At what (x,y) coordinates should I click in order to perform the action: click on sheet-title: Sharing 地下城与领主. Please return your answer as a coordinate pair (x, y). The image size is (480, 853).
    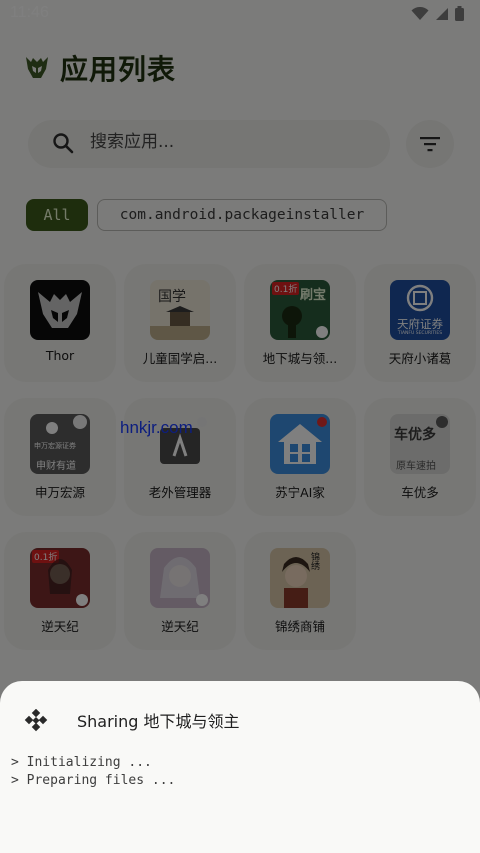
    Looking at the image, I should click on (158, 721).